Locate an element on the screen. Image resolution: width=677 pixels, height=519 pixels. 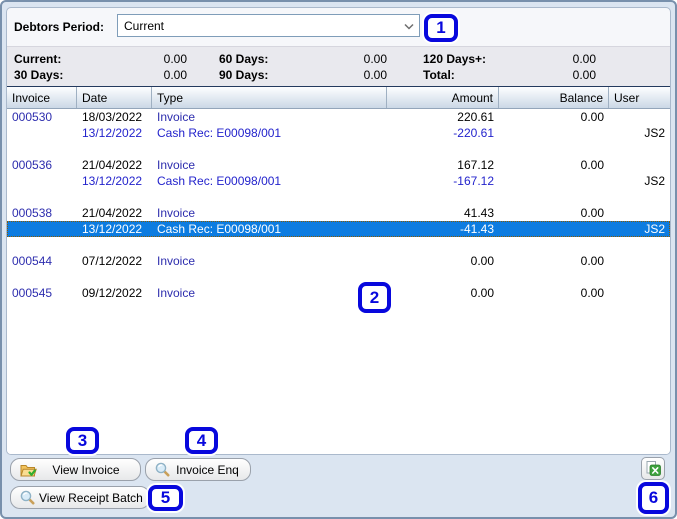
annotation-3: 3 is located at coordinates (82, 440).